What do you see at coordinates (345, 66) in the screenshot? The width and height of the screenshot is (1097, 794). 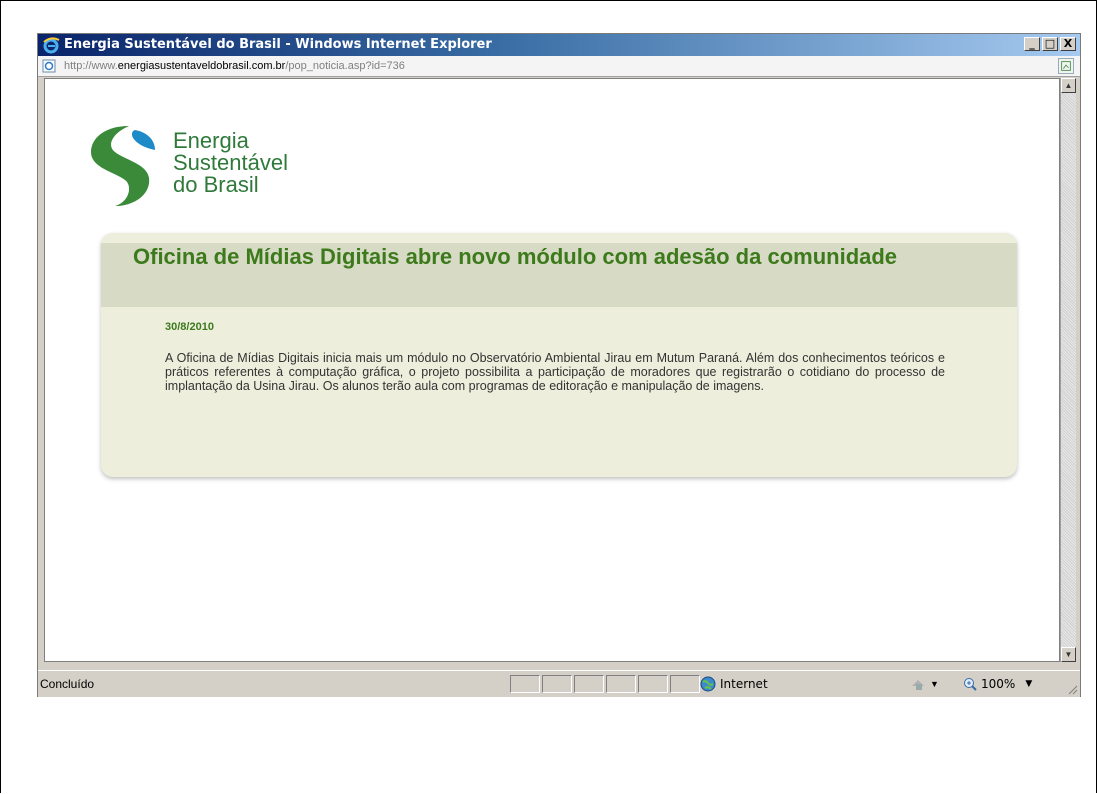 I see `url-path: /pop_noticia.asp?id=736` at bounding box center [345, 66].